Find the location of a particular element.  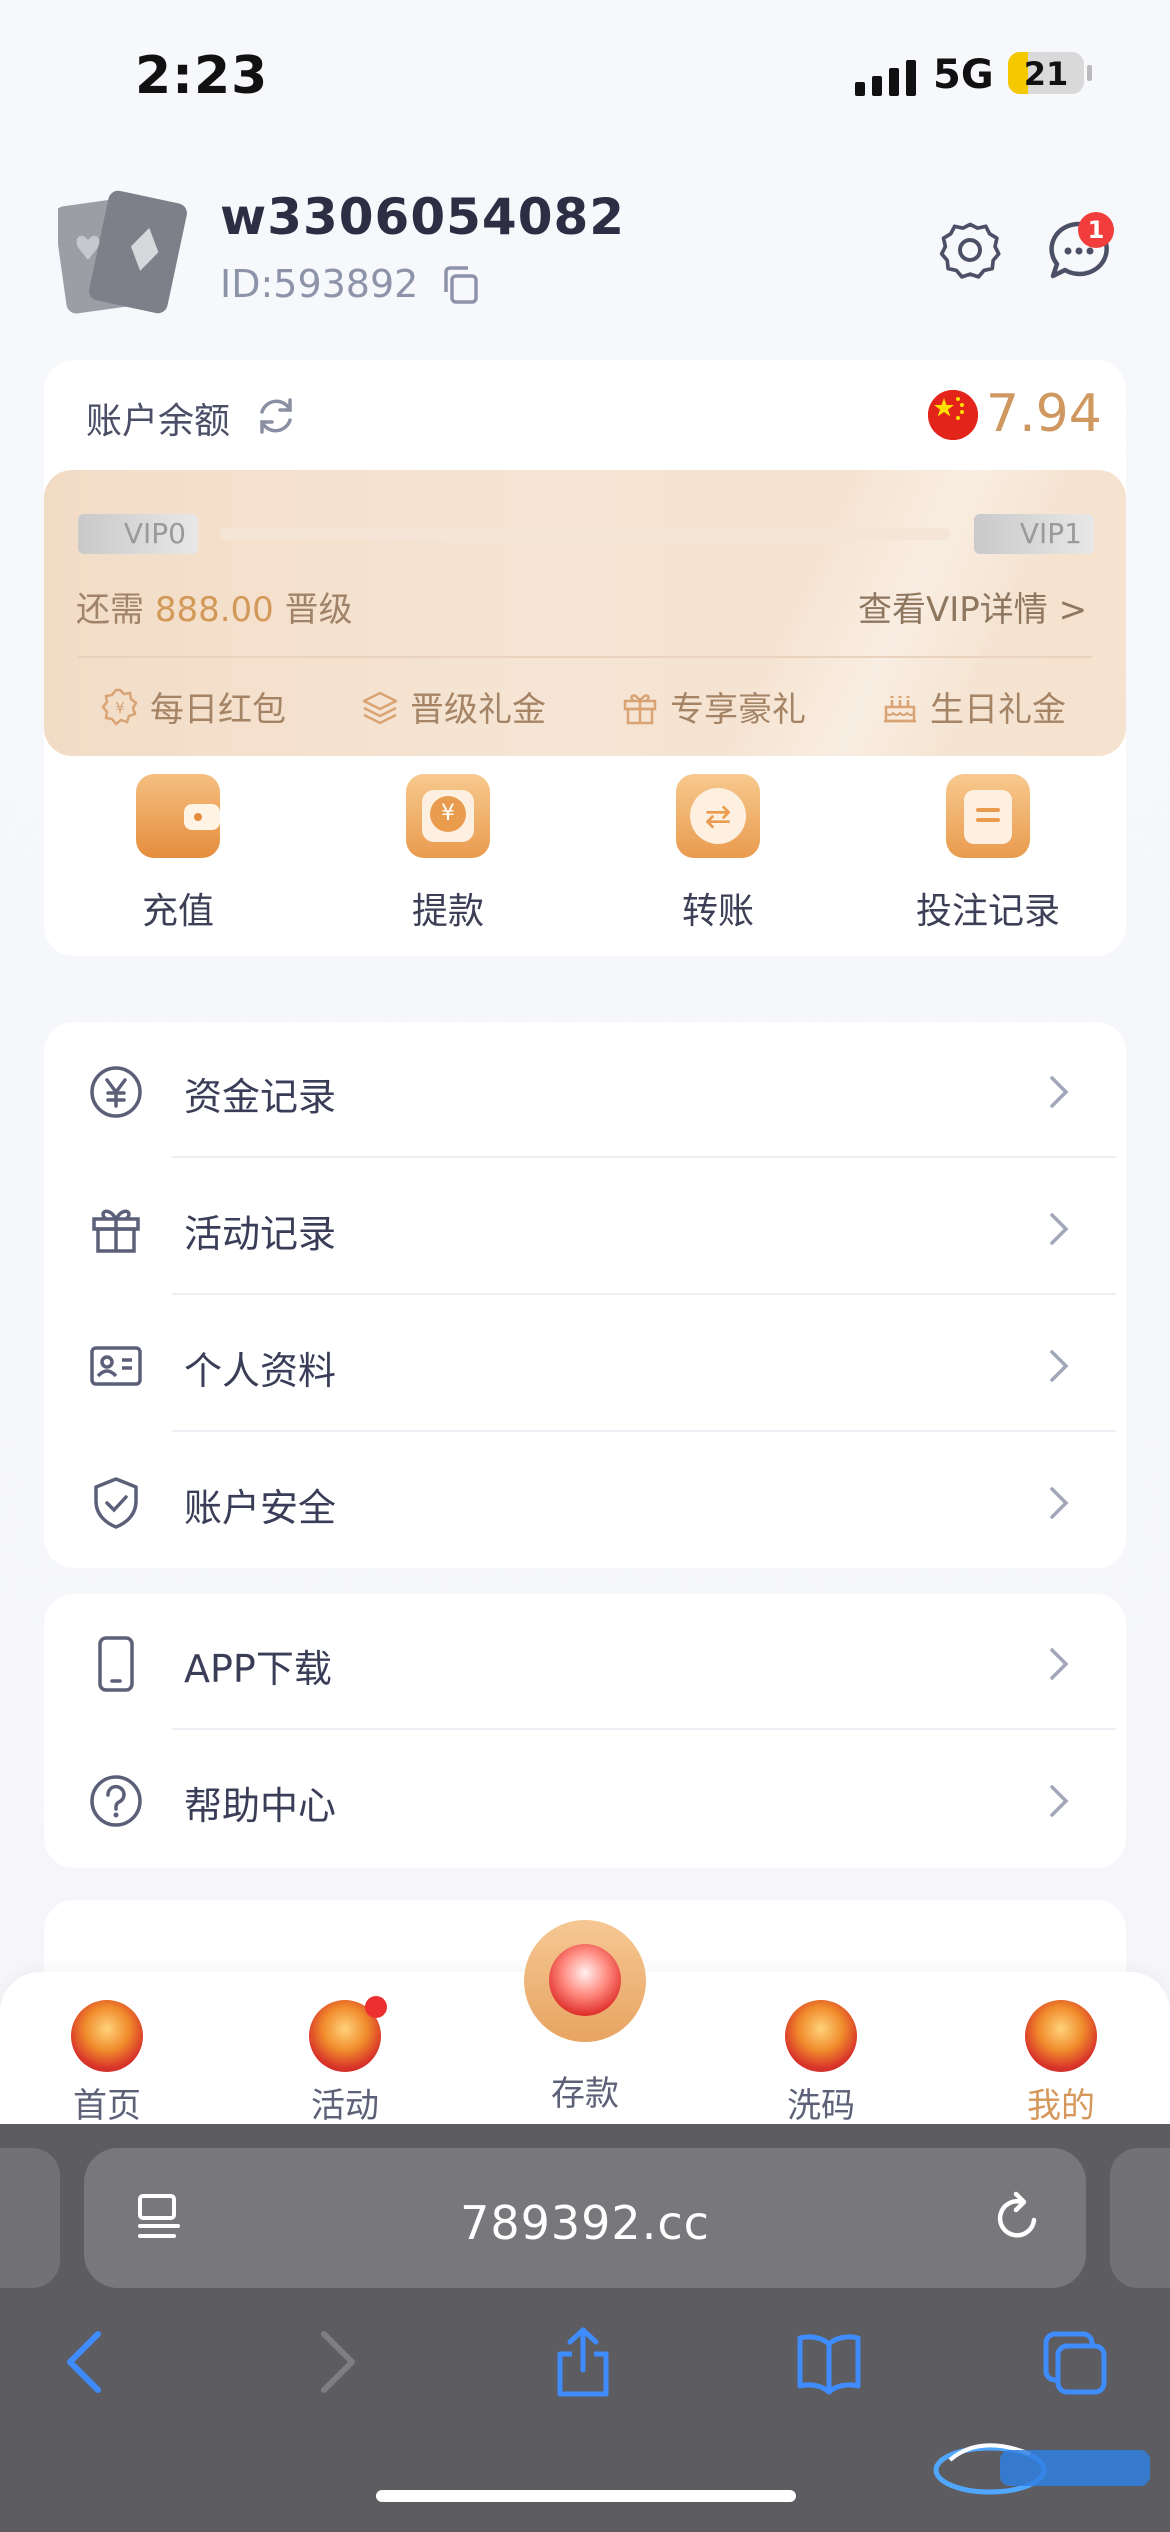

menu-item-app-download: APP下载 is located at coordinates (585, 1662).